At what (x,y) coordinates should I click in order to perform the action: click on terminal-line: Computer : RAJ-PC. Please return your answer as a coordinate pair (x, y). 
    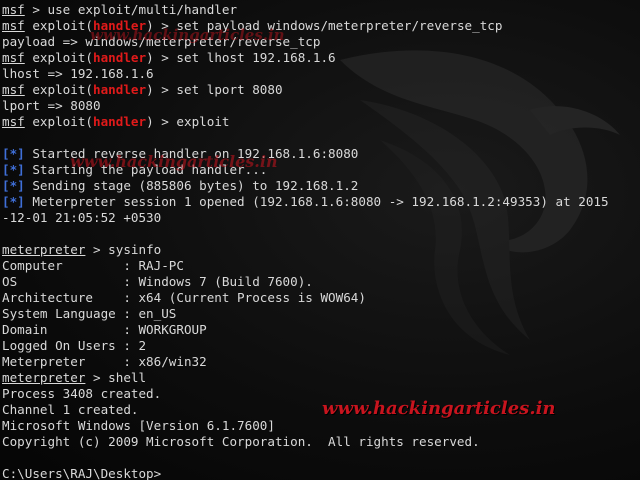
    Looking at the image, I should click on (305, 266).